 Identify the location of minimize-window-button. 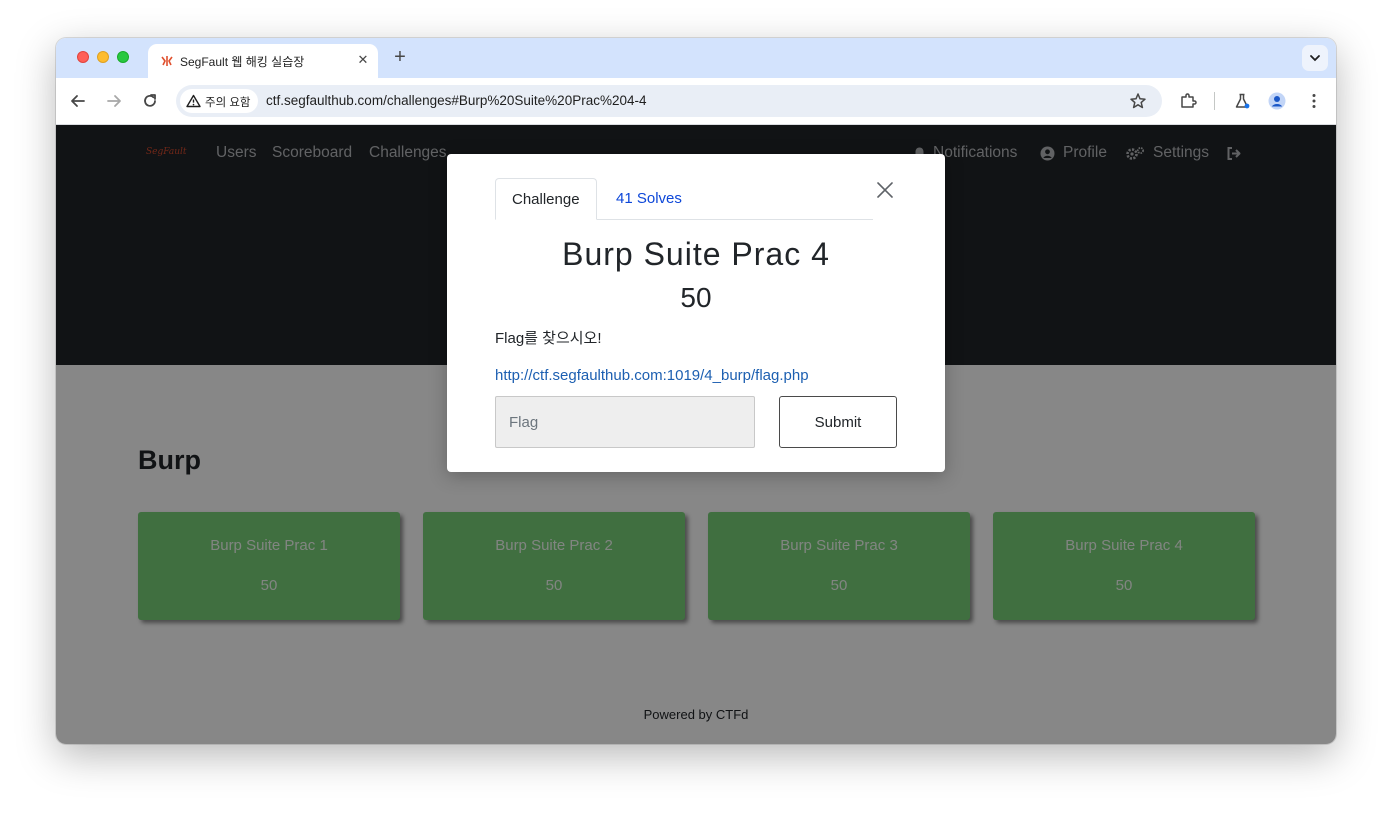
(103, 57).